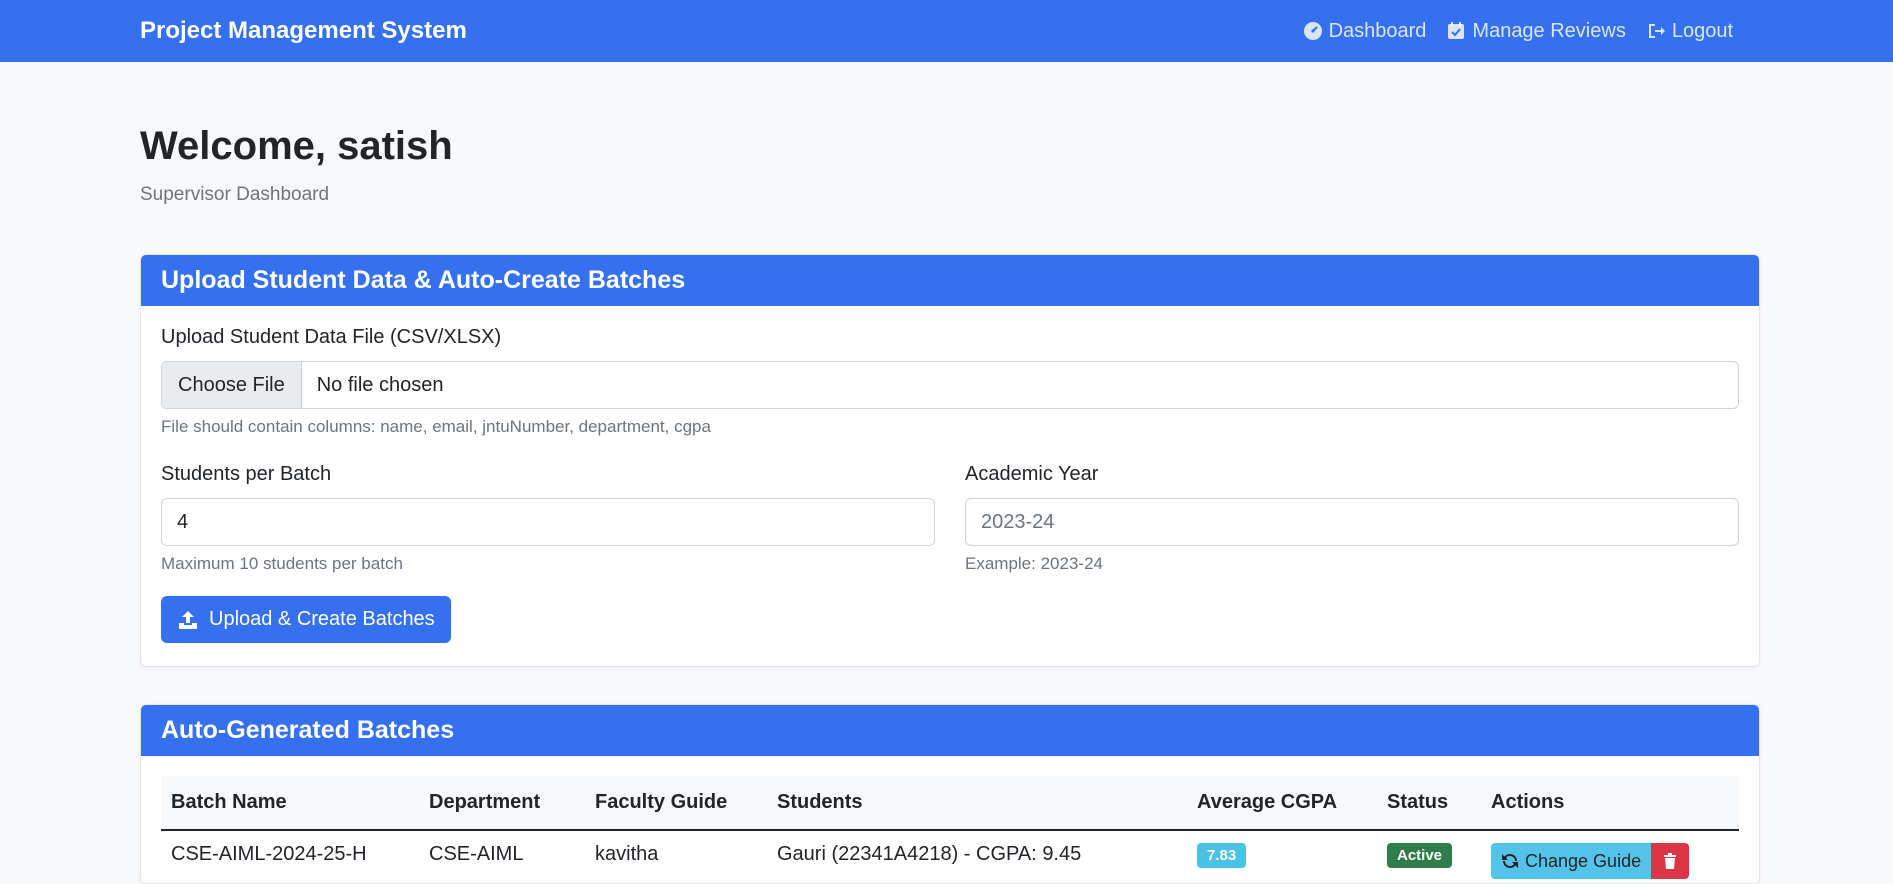 Image resolution: width=1893 pixels, height=884 pixels. What do you see at coordinates (1610, 803) in the screenshot?
I see `column-header: Actions` at bounding box center [1610, 803].